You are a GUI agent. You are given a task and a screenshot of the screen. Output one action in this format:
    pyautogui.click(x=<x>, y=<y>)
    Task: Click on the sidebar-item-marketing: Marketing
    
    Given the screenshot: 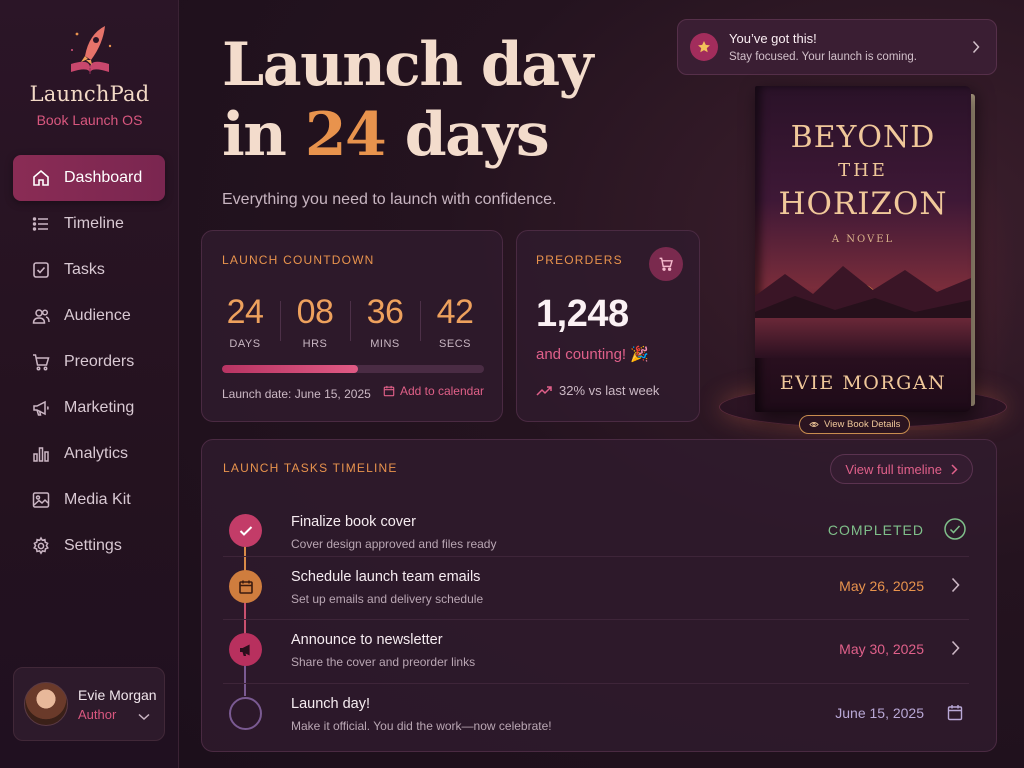 What is the action you would take?
    pyautogui.click(x=89, y=408)
    